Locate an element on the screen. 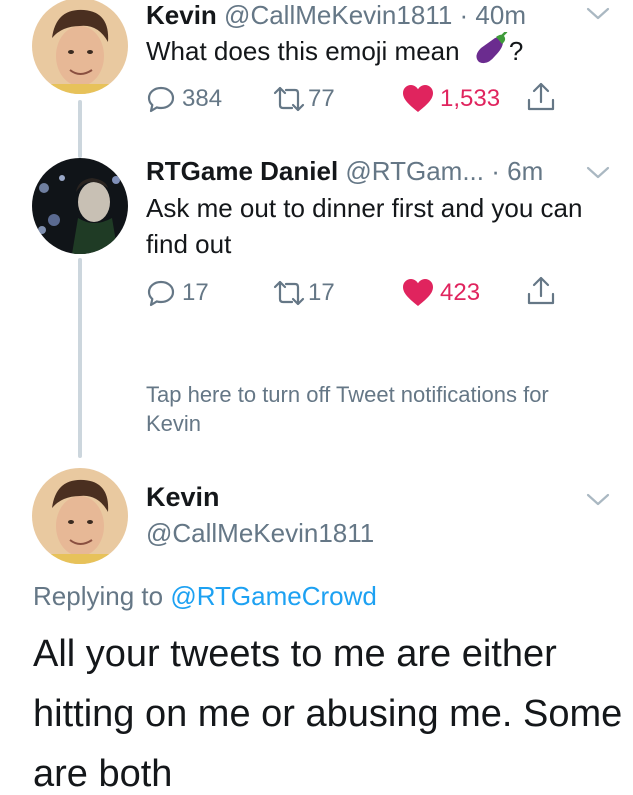 The width and height of the screenshot is (633, 795). tweet-text-part: What does this emoji mean is located at coordinates (303, 51).